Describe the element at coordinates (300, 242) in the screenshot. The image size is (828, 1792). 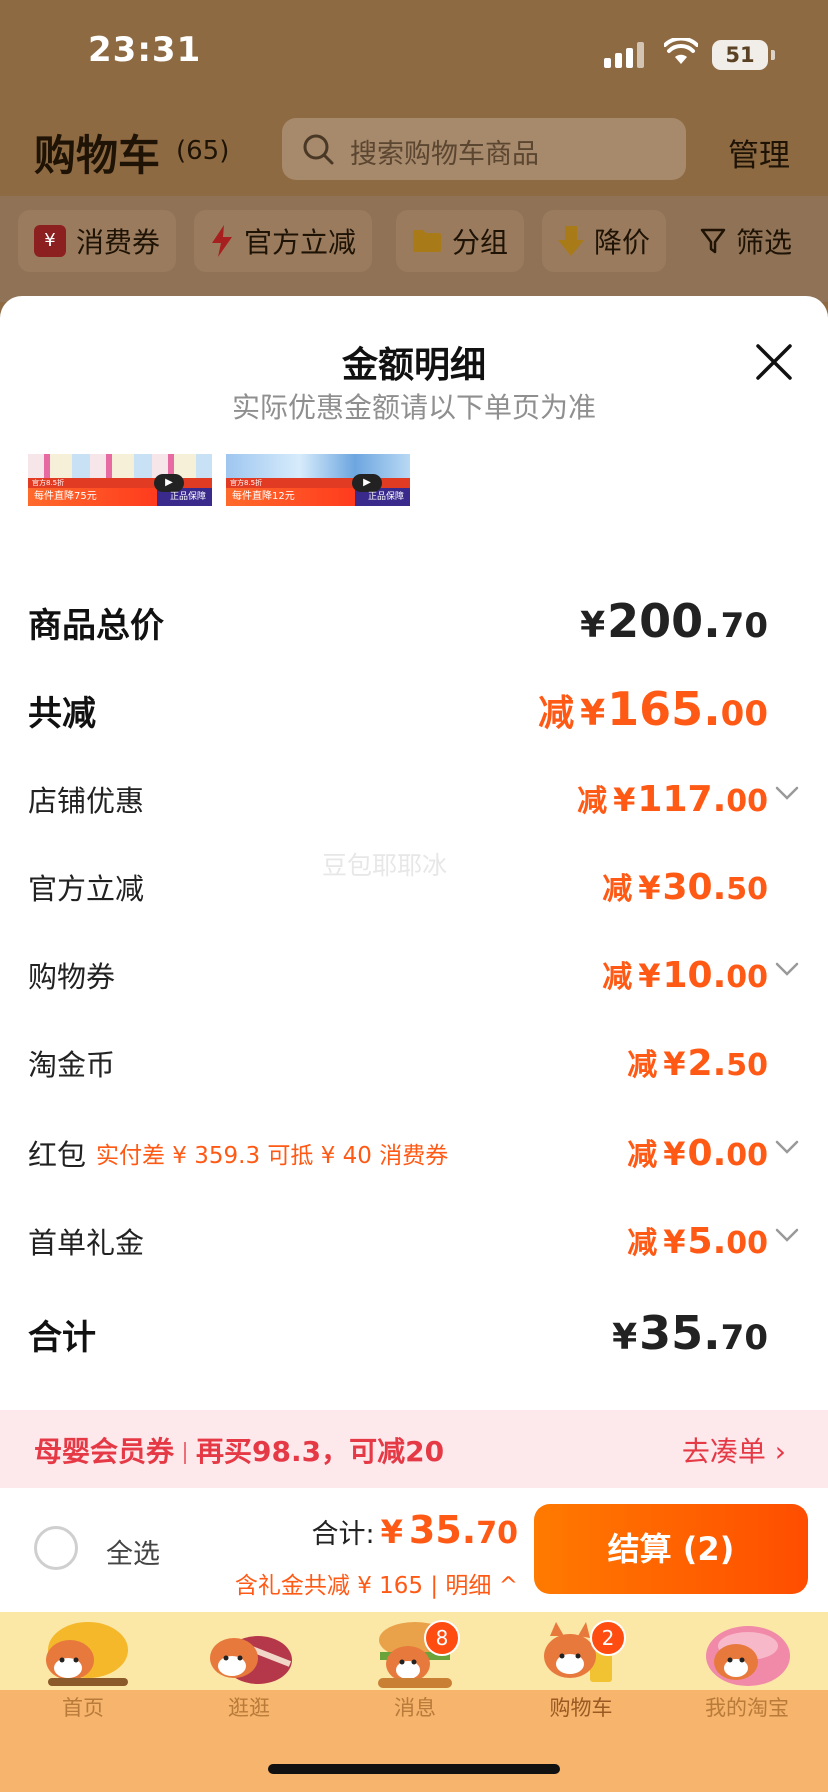
I see `filter-chip-label: 官方立减` at that location.